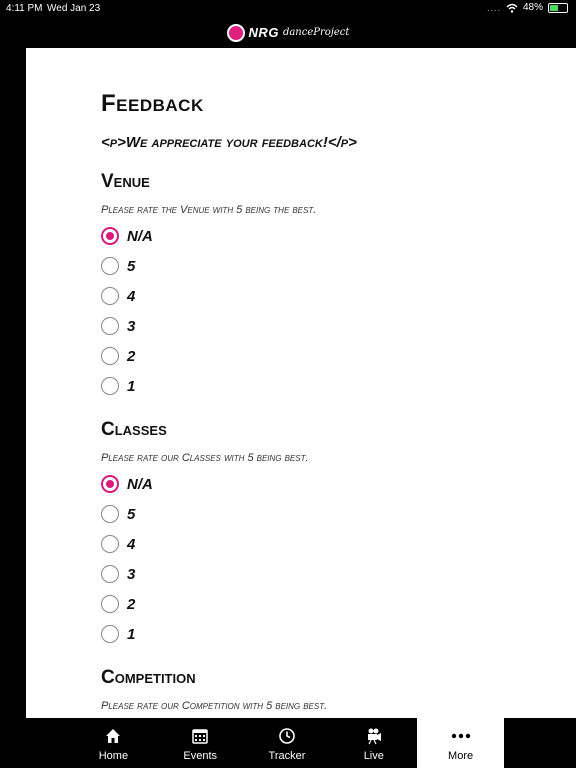 Image resolution: width=576 pixels, height=768 pixels. I want to click on classes-title: Classes, so click(134, 429).